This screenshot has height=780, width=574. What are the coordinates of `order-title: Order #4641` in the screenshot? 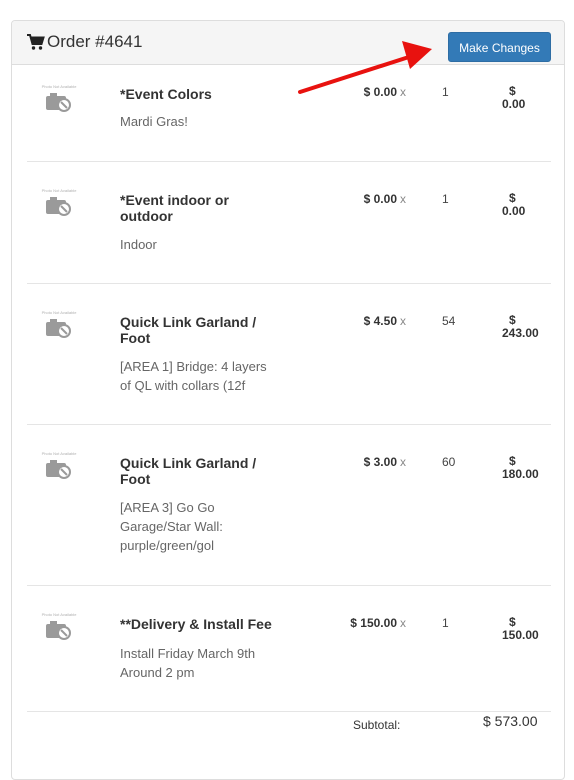 It's located at (95, 41).